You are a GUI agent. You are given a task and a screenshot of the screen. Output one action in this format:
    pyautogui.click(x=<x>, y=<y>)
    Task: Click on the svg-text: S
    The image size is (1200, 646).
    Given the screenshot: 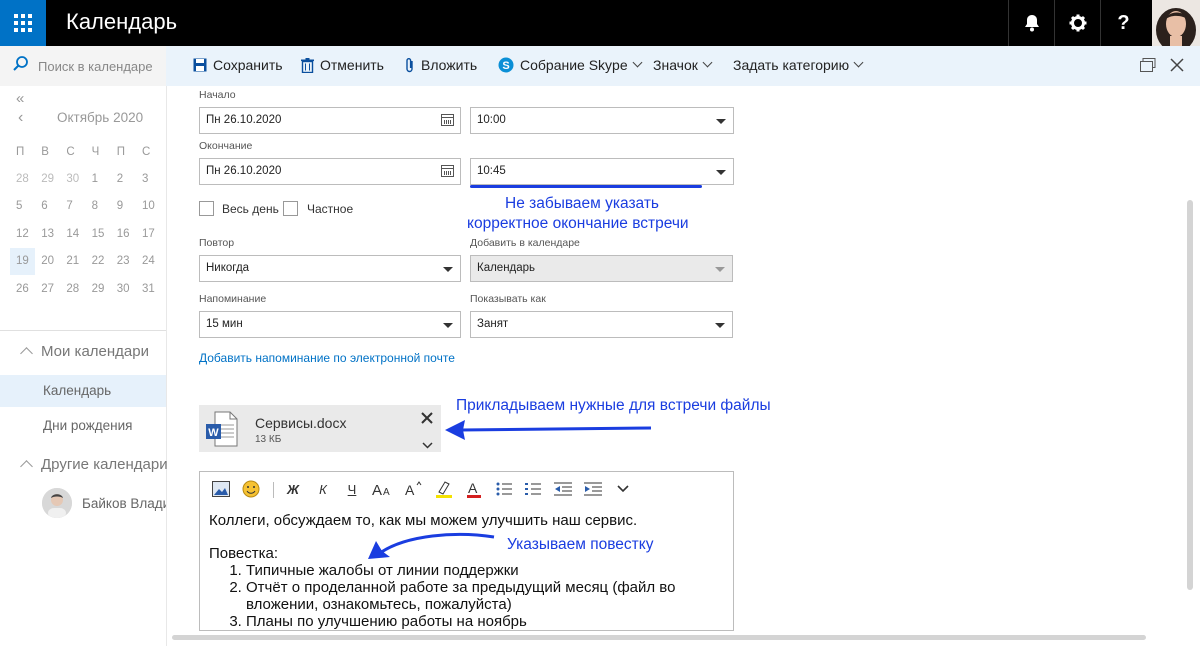 What is the action you would take?
    pyautogui.click(x=505, y=66)
    